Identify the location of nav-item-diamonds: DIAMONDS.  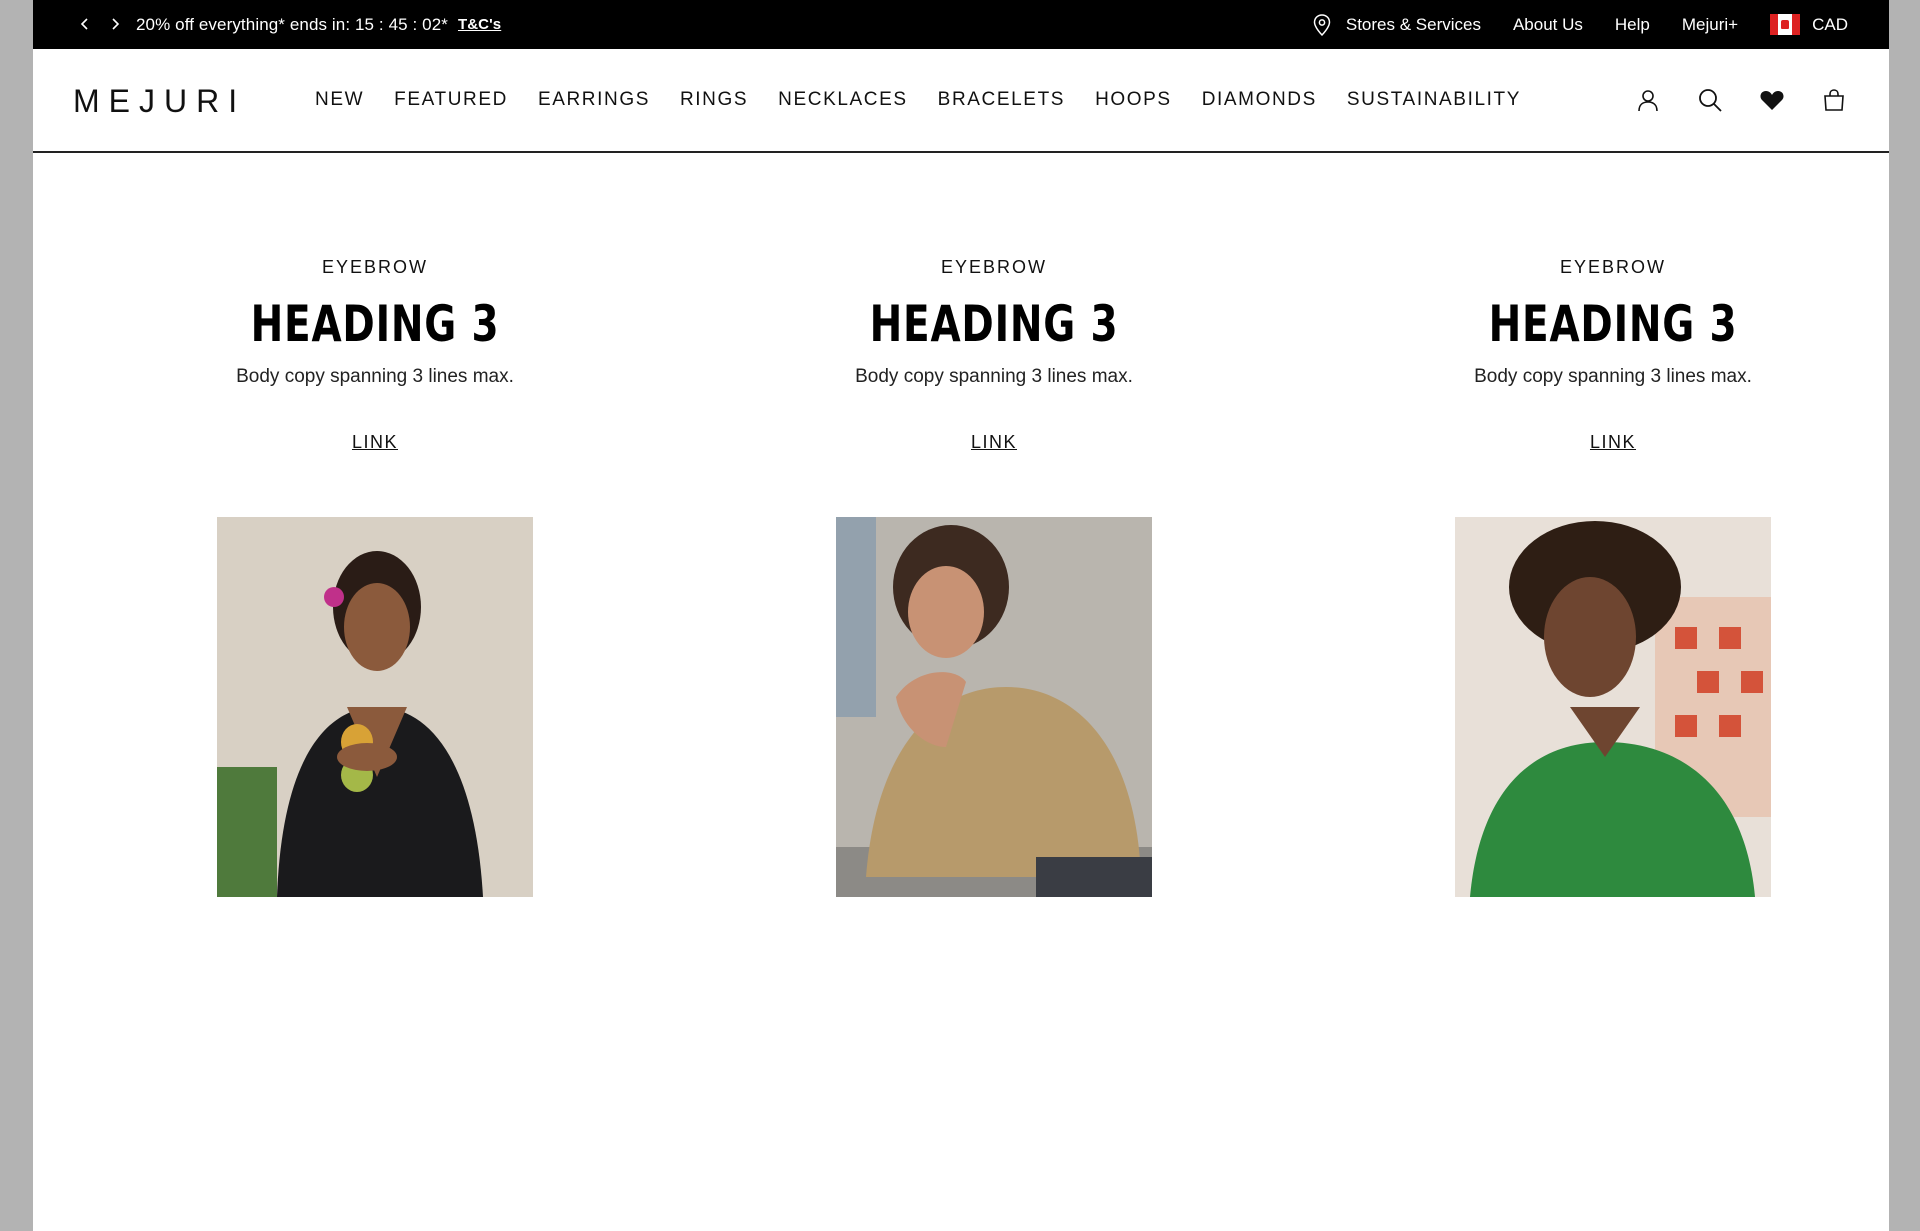
(1259, 100).